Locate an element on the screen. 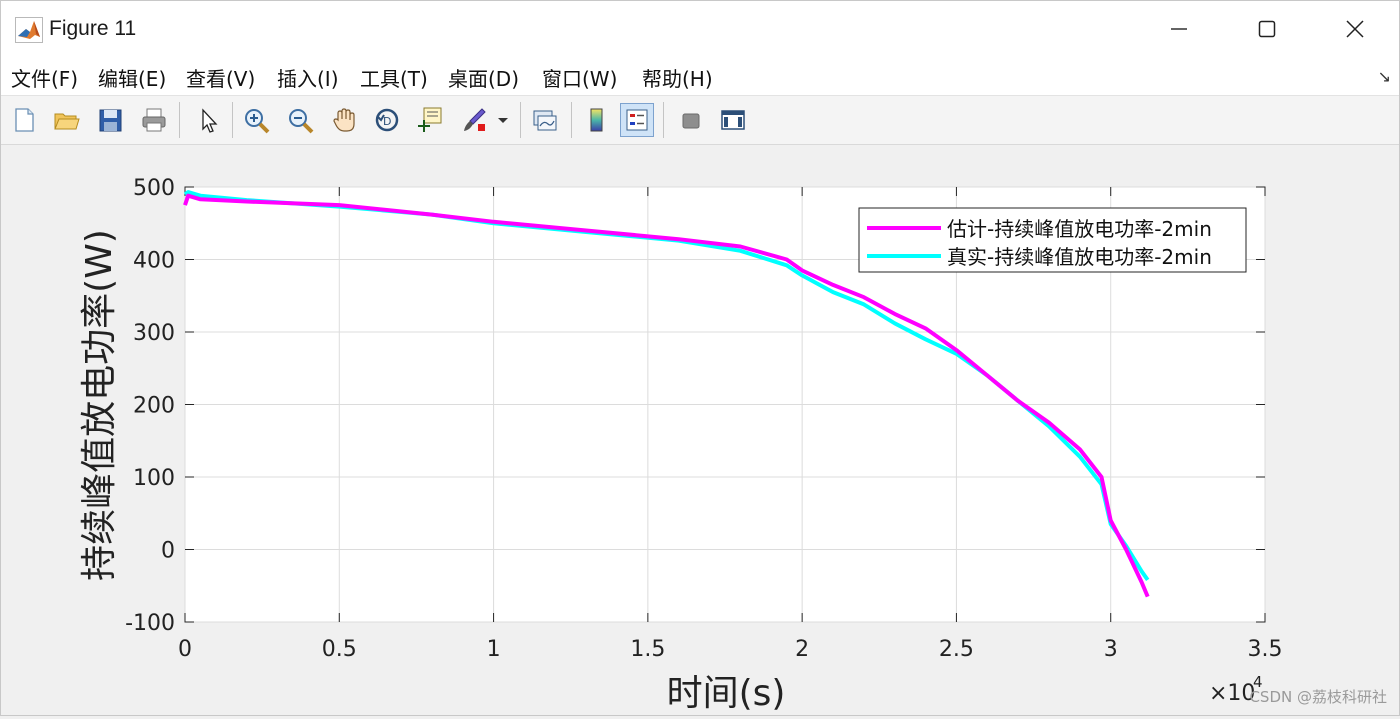  x-tick-label: 3.5 is located at coordinates (1265, 649).